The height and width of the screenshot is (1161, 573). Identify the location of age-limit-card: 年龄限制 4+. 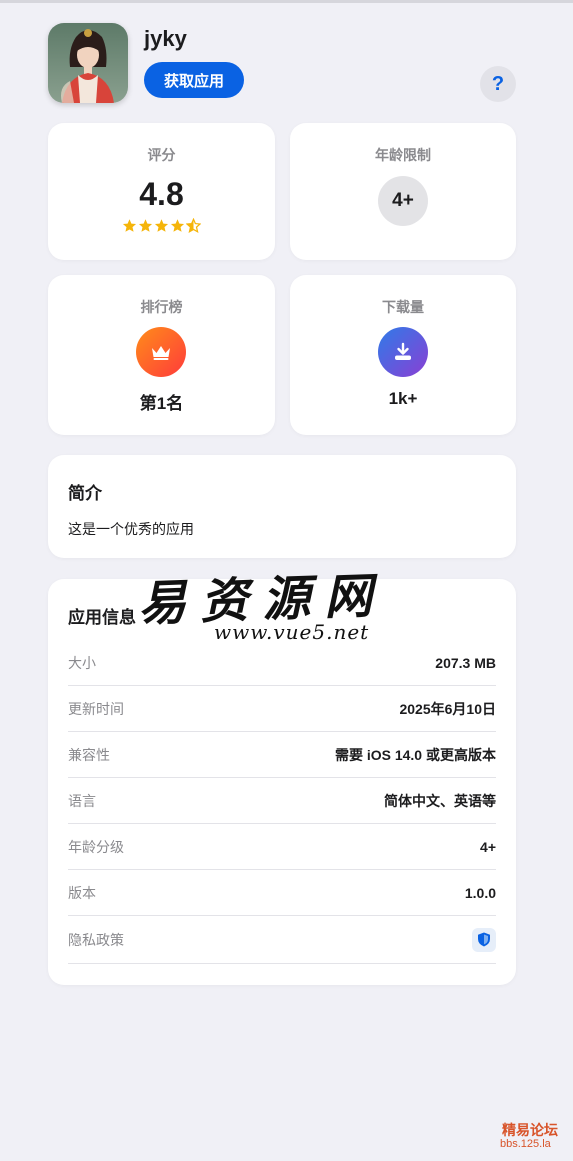
(403, 191).